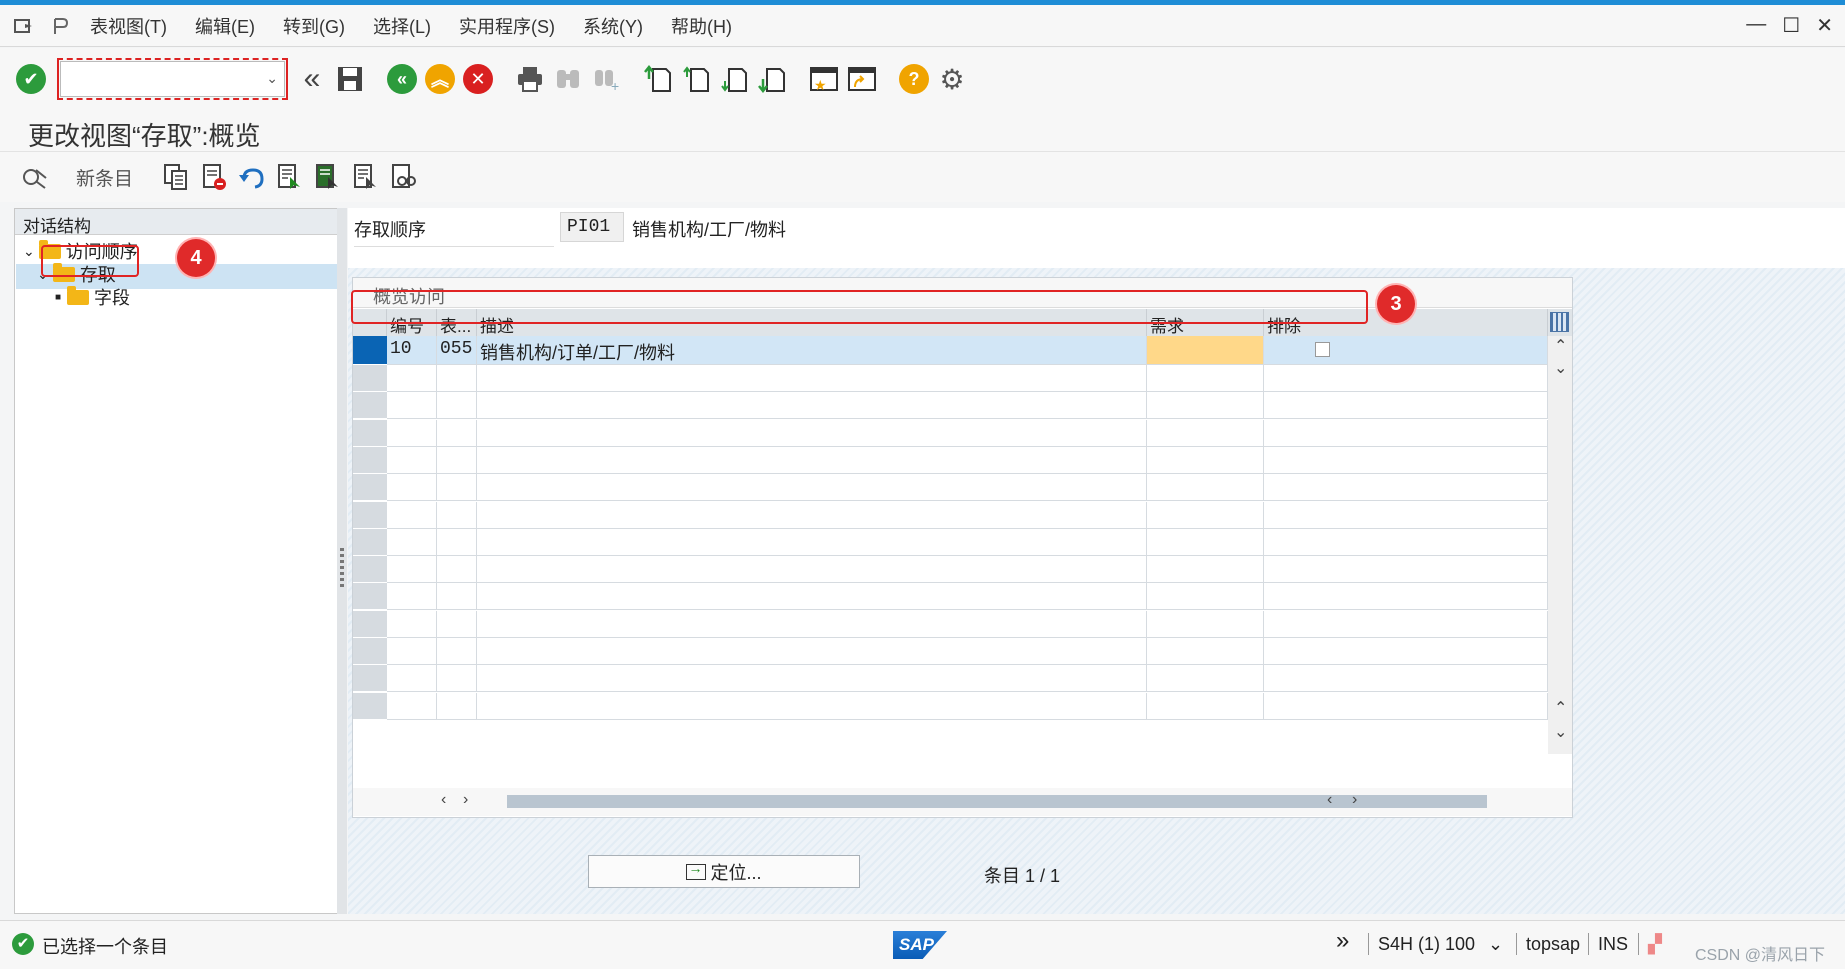  I want to click on row-selector-selected, so click(370, 350).